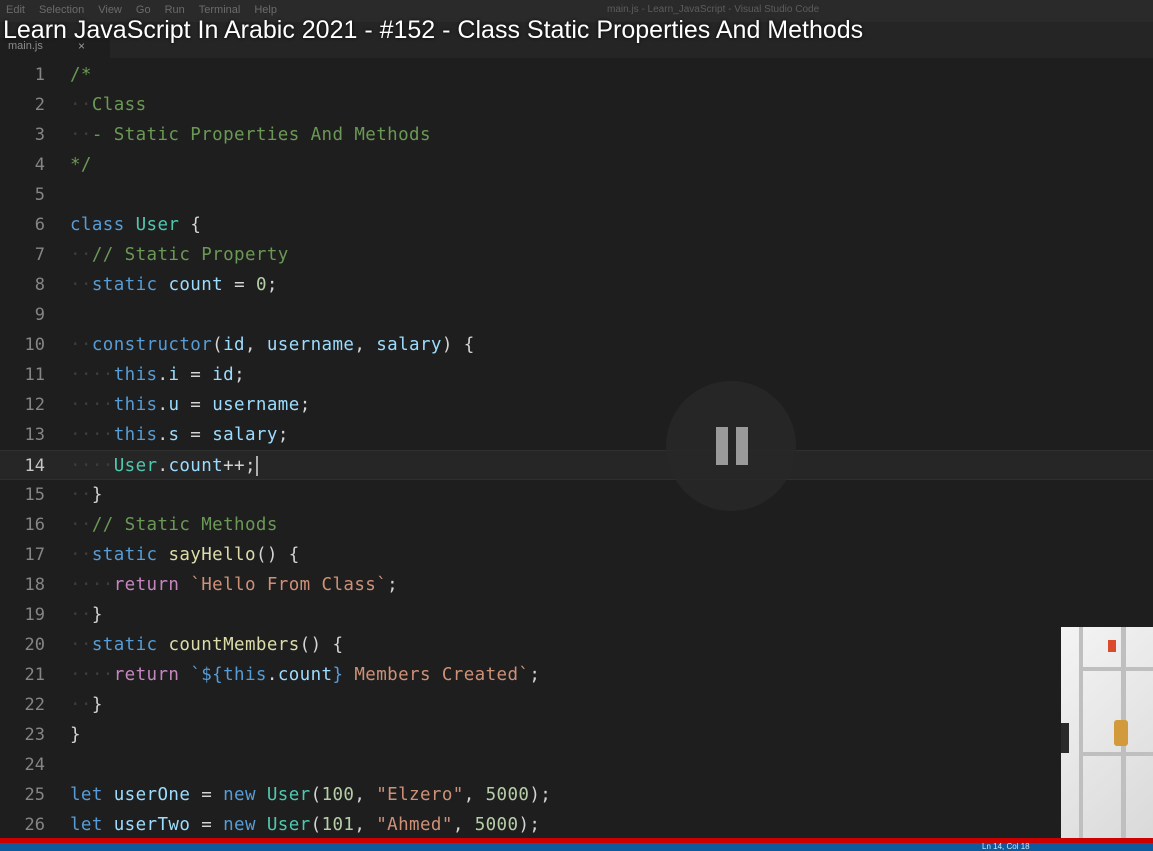 The image size is (1153, 851). Describe the element at coordinates (576, 255) in the screenshot. I see `code-line: 7 ··// Static Property` at that location.